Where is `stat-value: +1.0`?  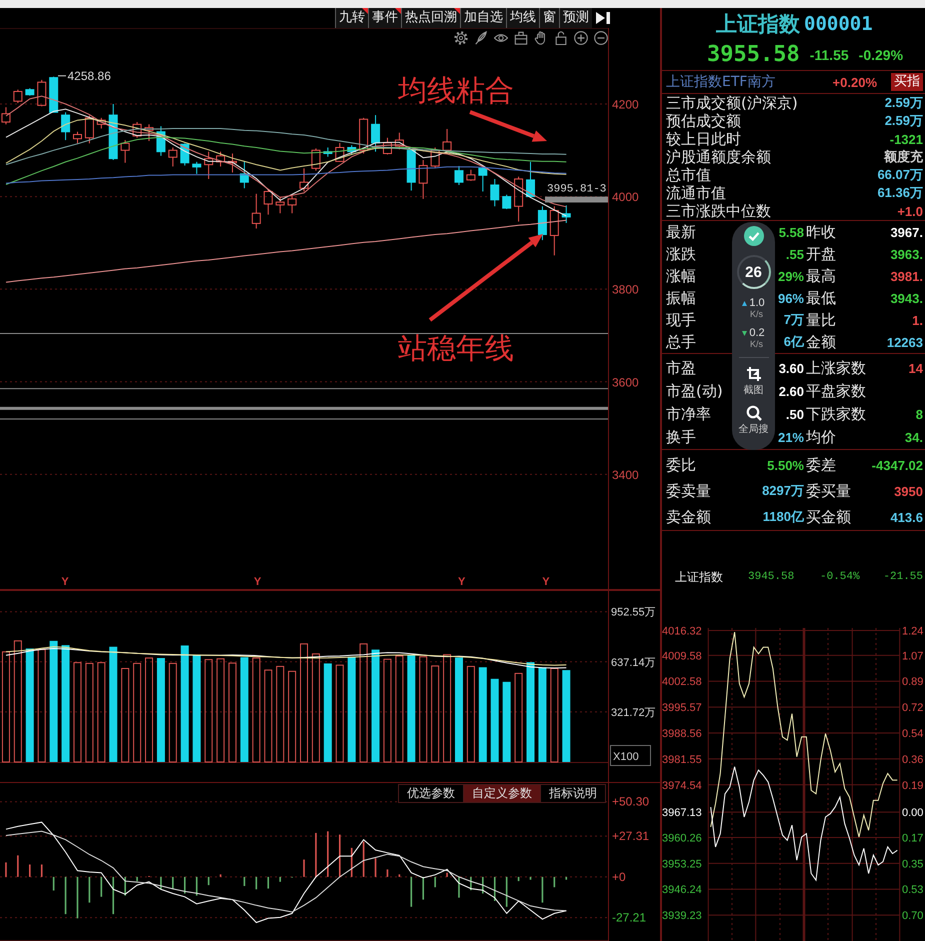 stat-value: +1.0 is located at coordinates (910, 211).